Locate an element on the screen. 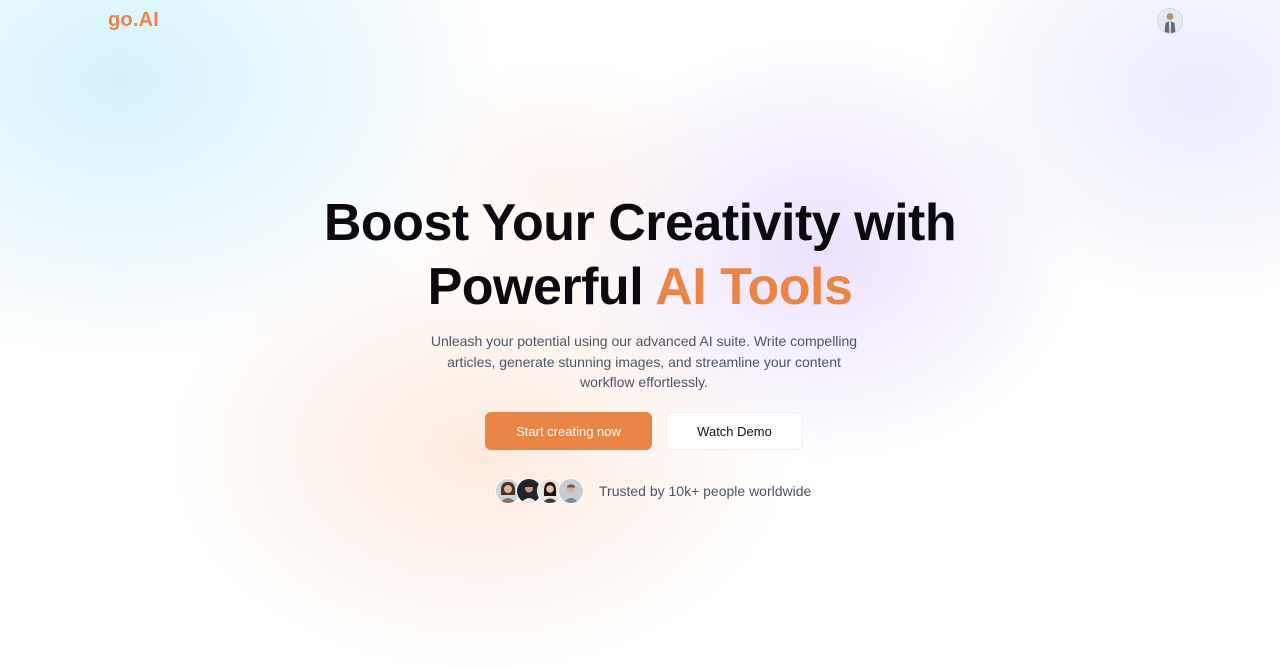 The image size is (1280, 669). user-avatar is located at coordinates (1170, 21).